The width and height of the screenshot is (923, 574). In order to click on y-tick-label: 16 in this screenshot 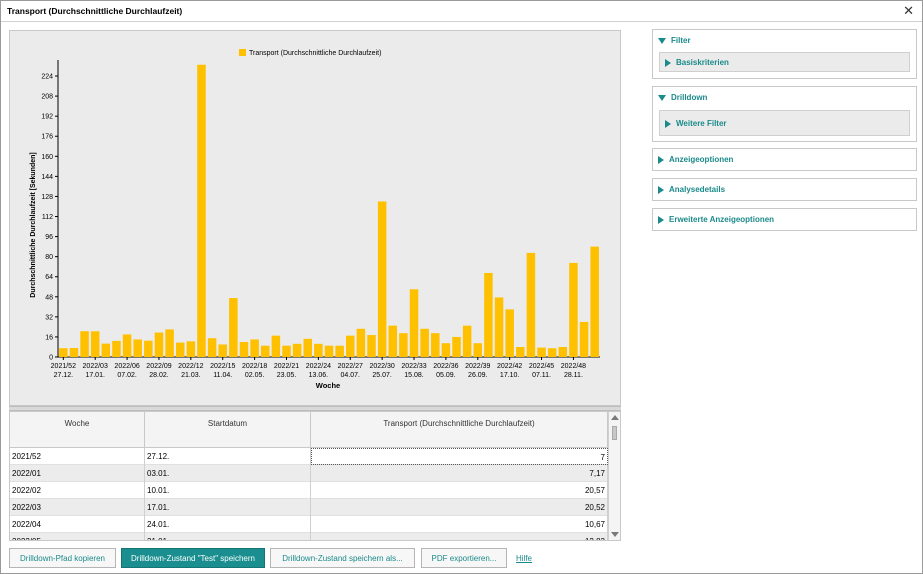, I will do `click(49, 337)`.